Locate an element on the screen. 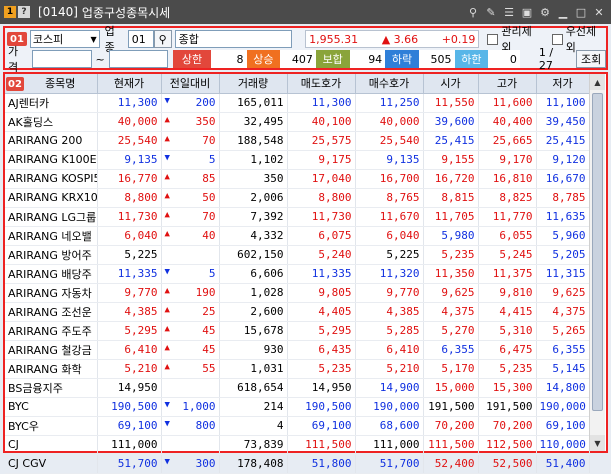  stock-name-cell: ARIRANG 조선운 is located at coordinates (51, 312).